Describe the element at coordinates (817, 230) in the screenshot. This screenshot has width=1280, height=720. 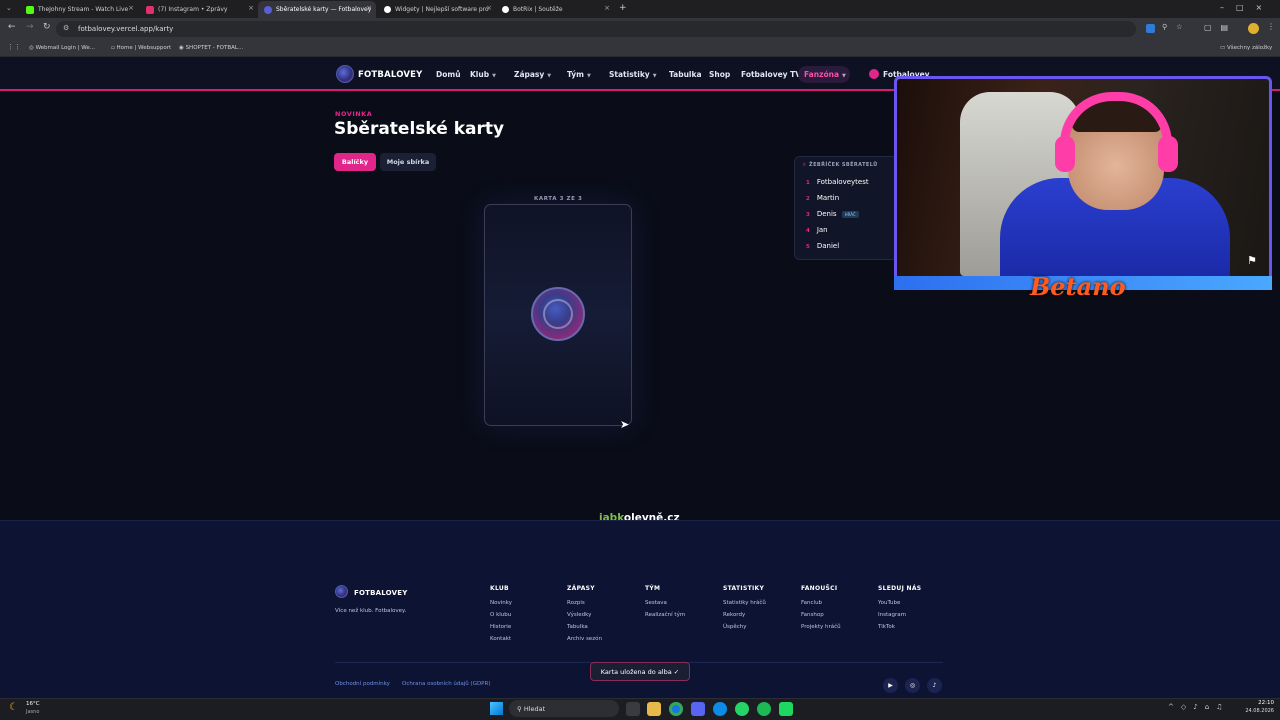
I see `leaderboard-row: 4 Jan` at that location.